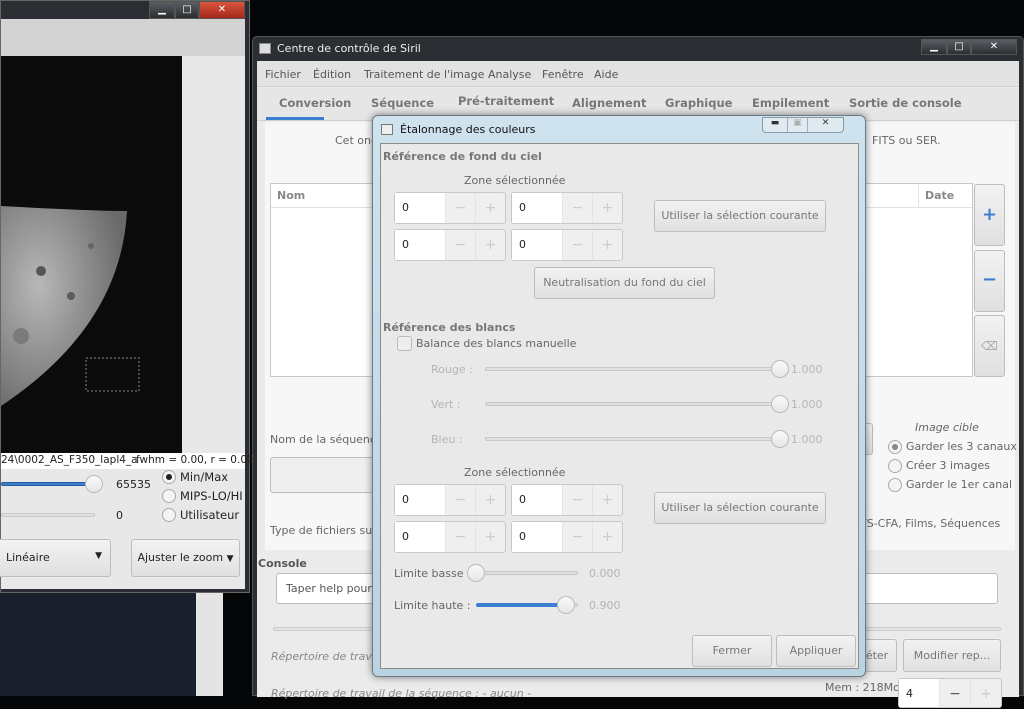  What do you see at coordinates (780, 369) in the screenshot?
I see `red-slider-knob` at bounding box center [780, 369].